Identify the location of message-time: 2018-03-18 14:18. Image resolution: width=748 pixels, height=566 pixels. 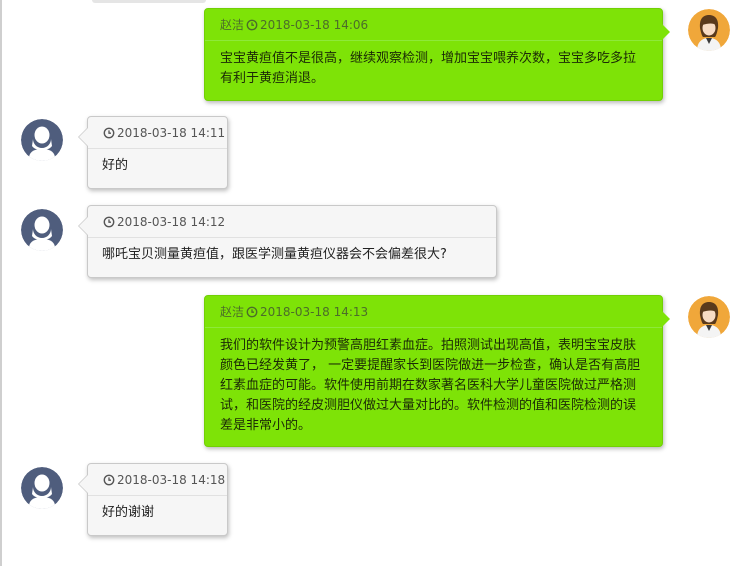
(171, 480).